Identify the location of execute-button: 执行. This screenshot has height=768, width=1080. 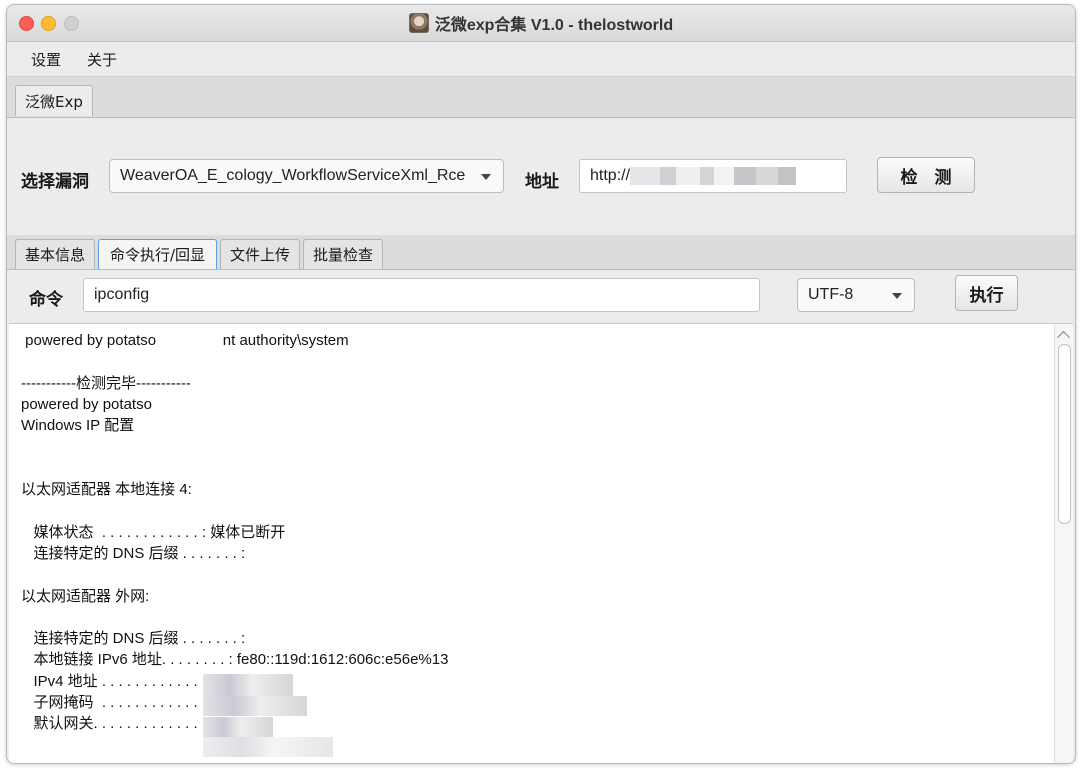
(986, 293).